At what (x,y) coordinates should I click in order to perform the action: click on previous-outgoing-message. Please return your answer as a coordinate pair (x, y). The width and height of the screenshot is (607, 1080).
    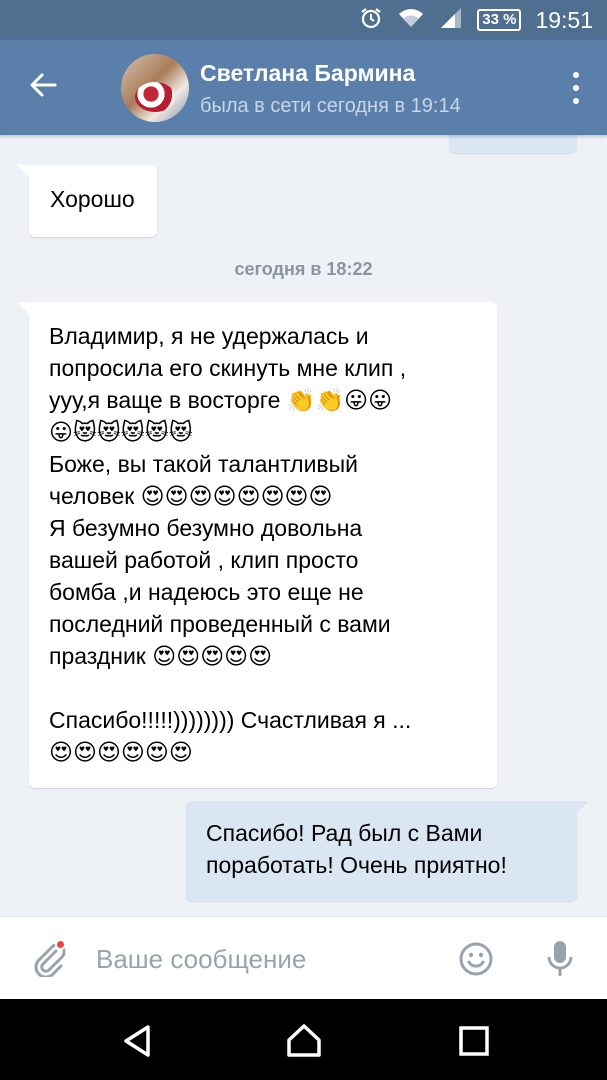
    Looking at the image, I should click on (513, 144).